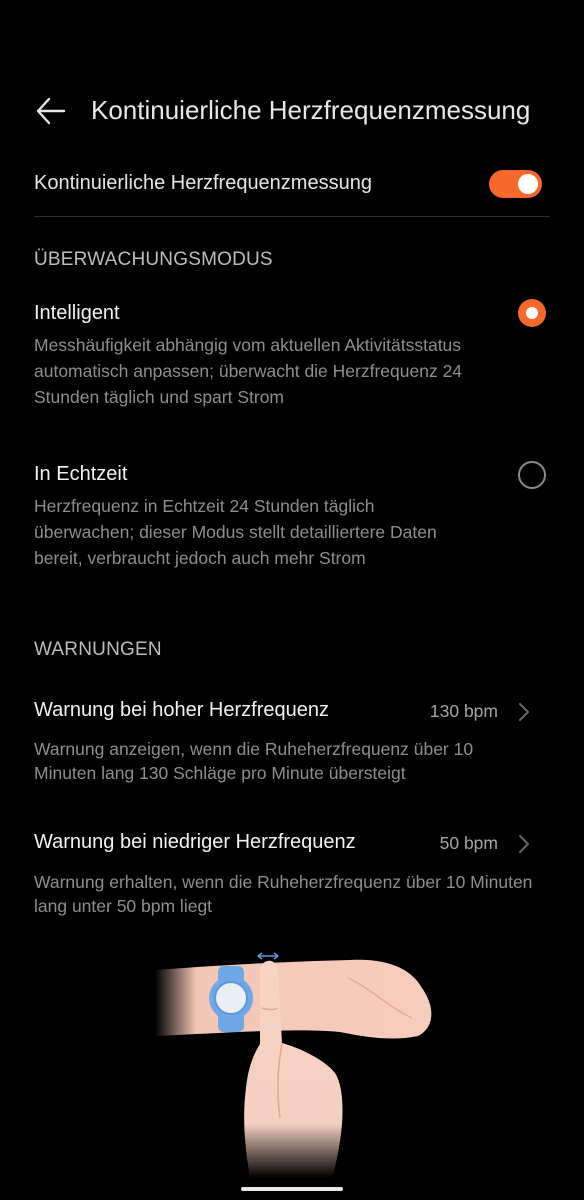  What do you see at coordinates (77, 313) in the screenshot?
I see `option-intelligent-title: Intelligent` at bounding box center [77, 313].